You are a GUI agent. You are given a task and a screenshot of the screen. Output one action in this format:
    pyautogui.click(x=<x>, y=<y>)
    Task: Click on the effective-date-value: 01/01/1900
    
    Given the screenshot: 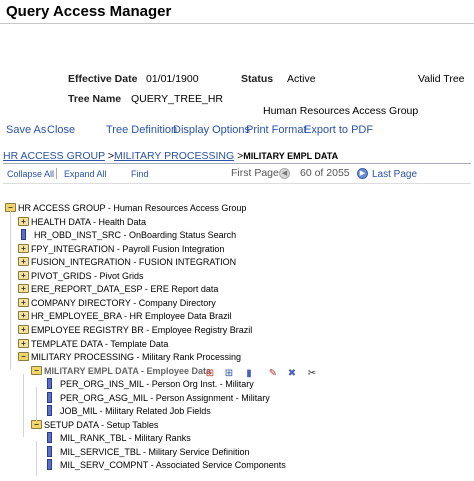 What is the action you would take?
    pyautogui.click(x=172, y=79)
    